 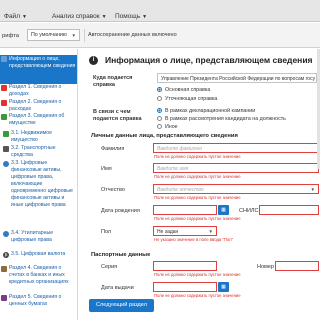 I want to click on name-error: Поле не должно содержать пустое значение, so click(x=197, y=176).